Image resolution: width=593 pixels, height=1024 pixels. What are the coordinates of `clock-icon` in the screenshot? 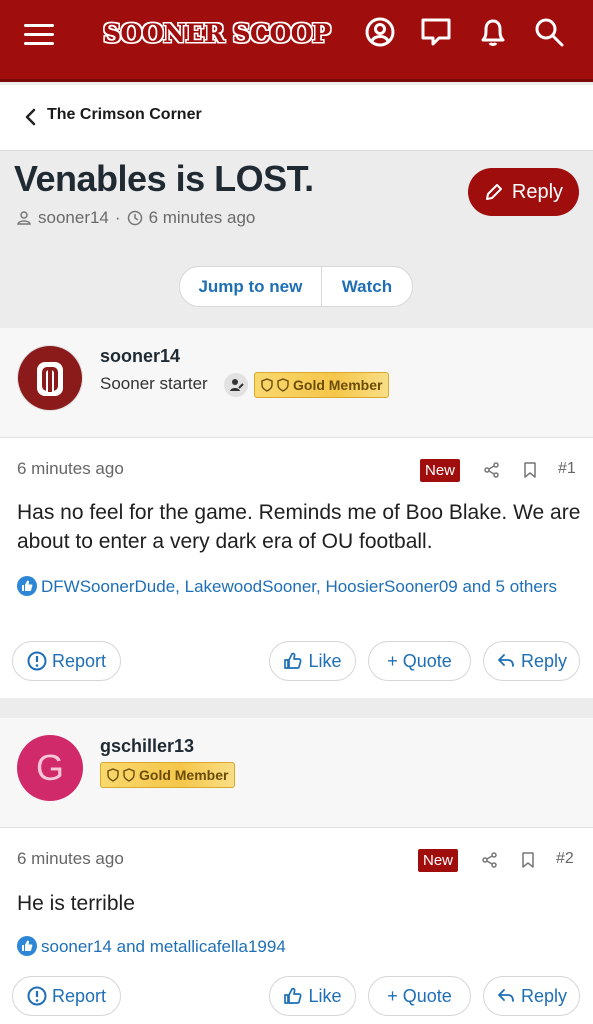 It's located at (134, 218).